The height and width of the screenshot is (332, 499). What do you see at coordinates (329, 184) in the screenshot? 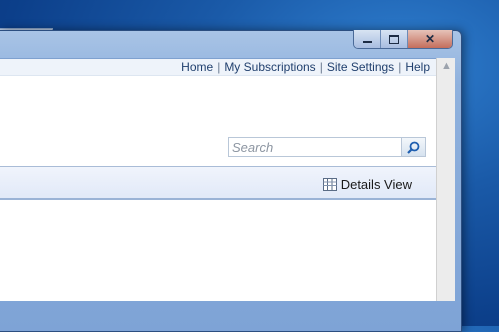
I see `details-view-icon` at bounding box center [329, 184].